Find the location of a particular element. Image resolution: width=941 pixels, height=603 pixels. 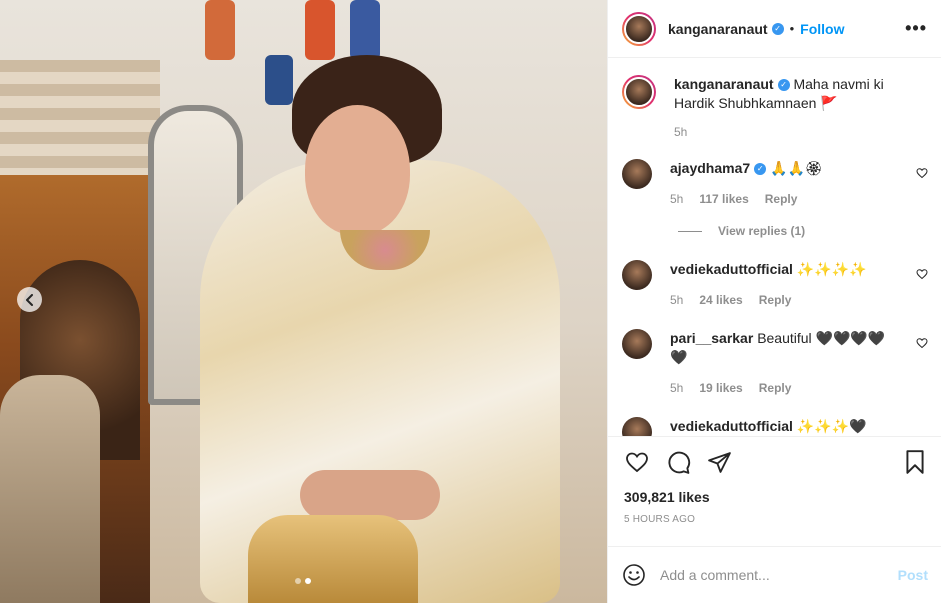

comment-username: ajaydhama7 is located at coordinates (710, 168).